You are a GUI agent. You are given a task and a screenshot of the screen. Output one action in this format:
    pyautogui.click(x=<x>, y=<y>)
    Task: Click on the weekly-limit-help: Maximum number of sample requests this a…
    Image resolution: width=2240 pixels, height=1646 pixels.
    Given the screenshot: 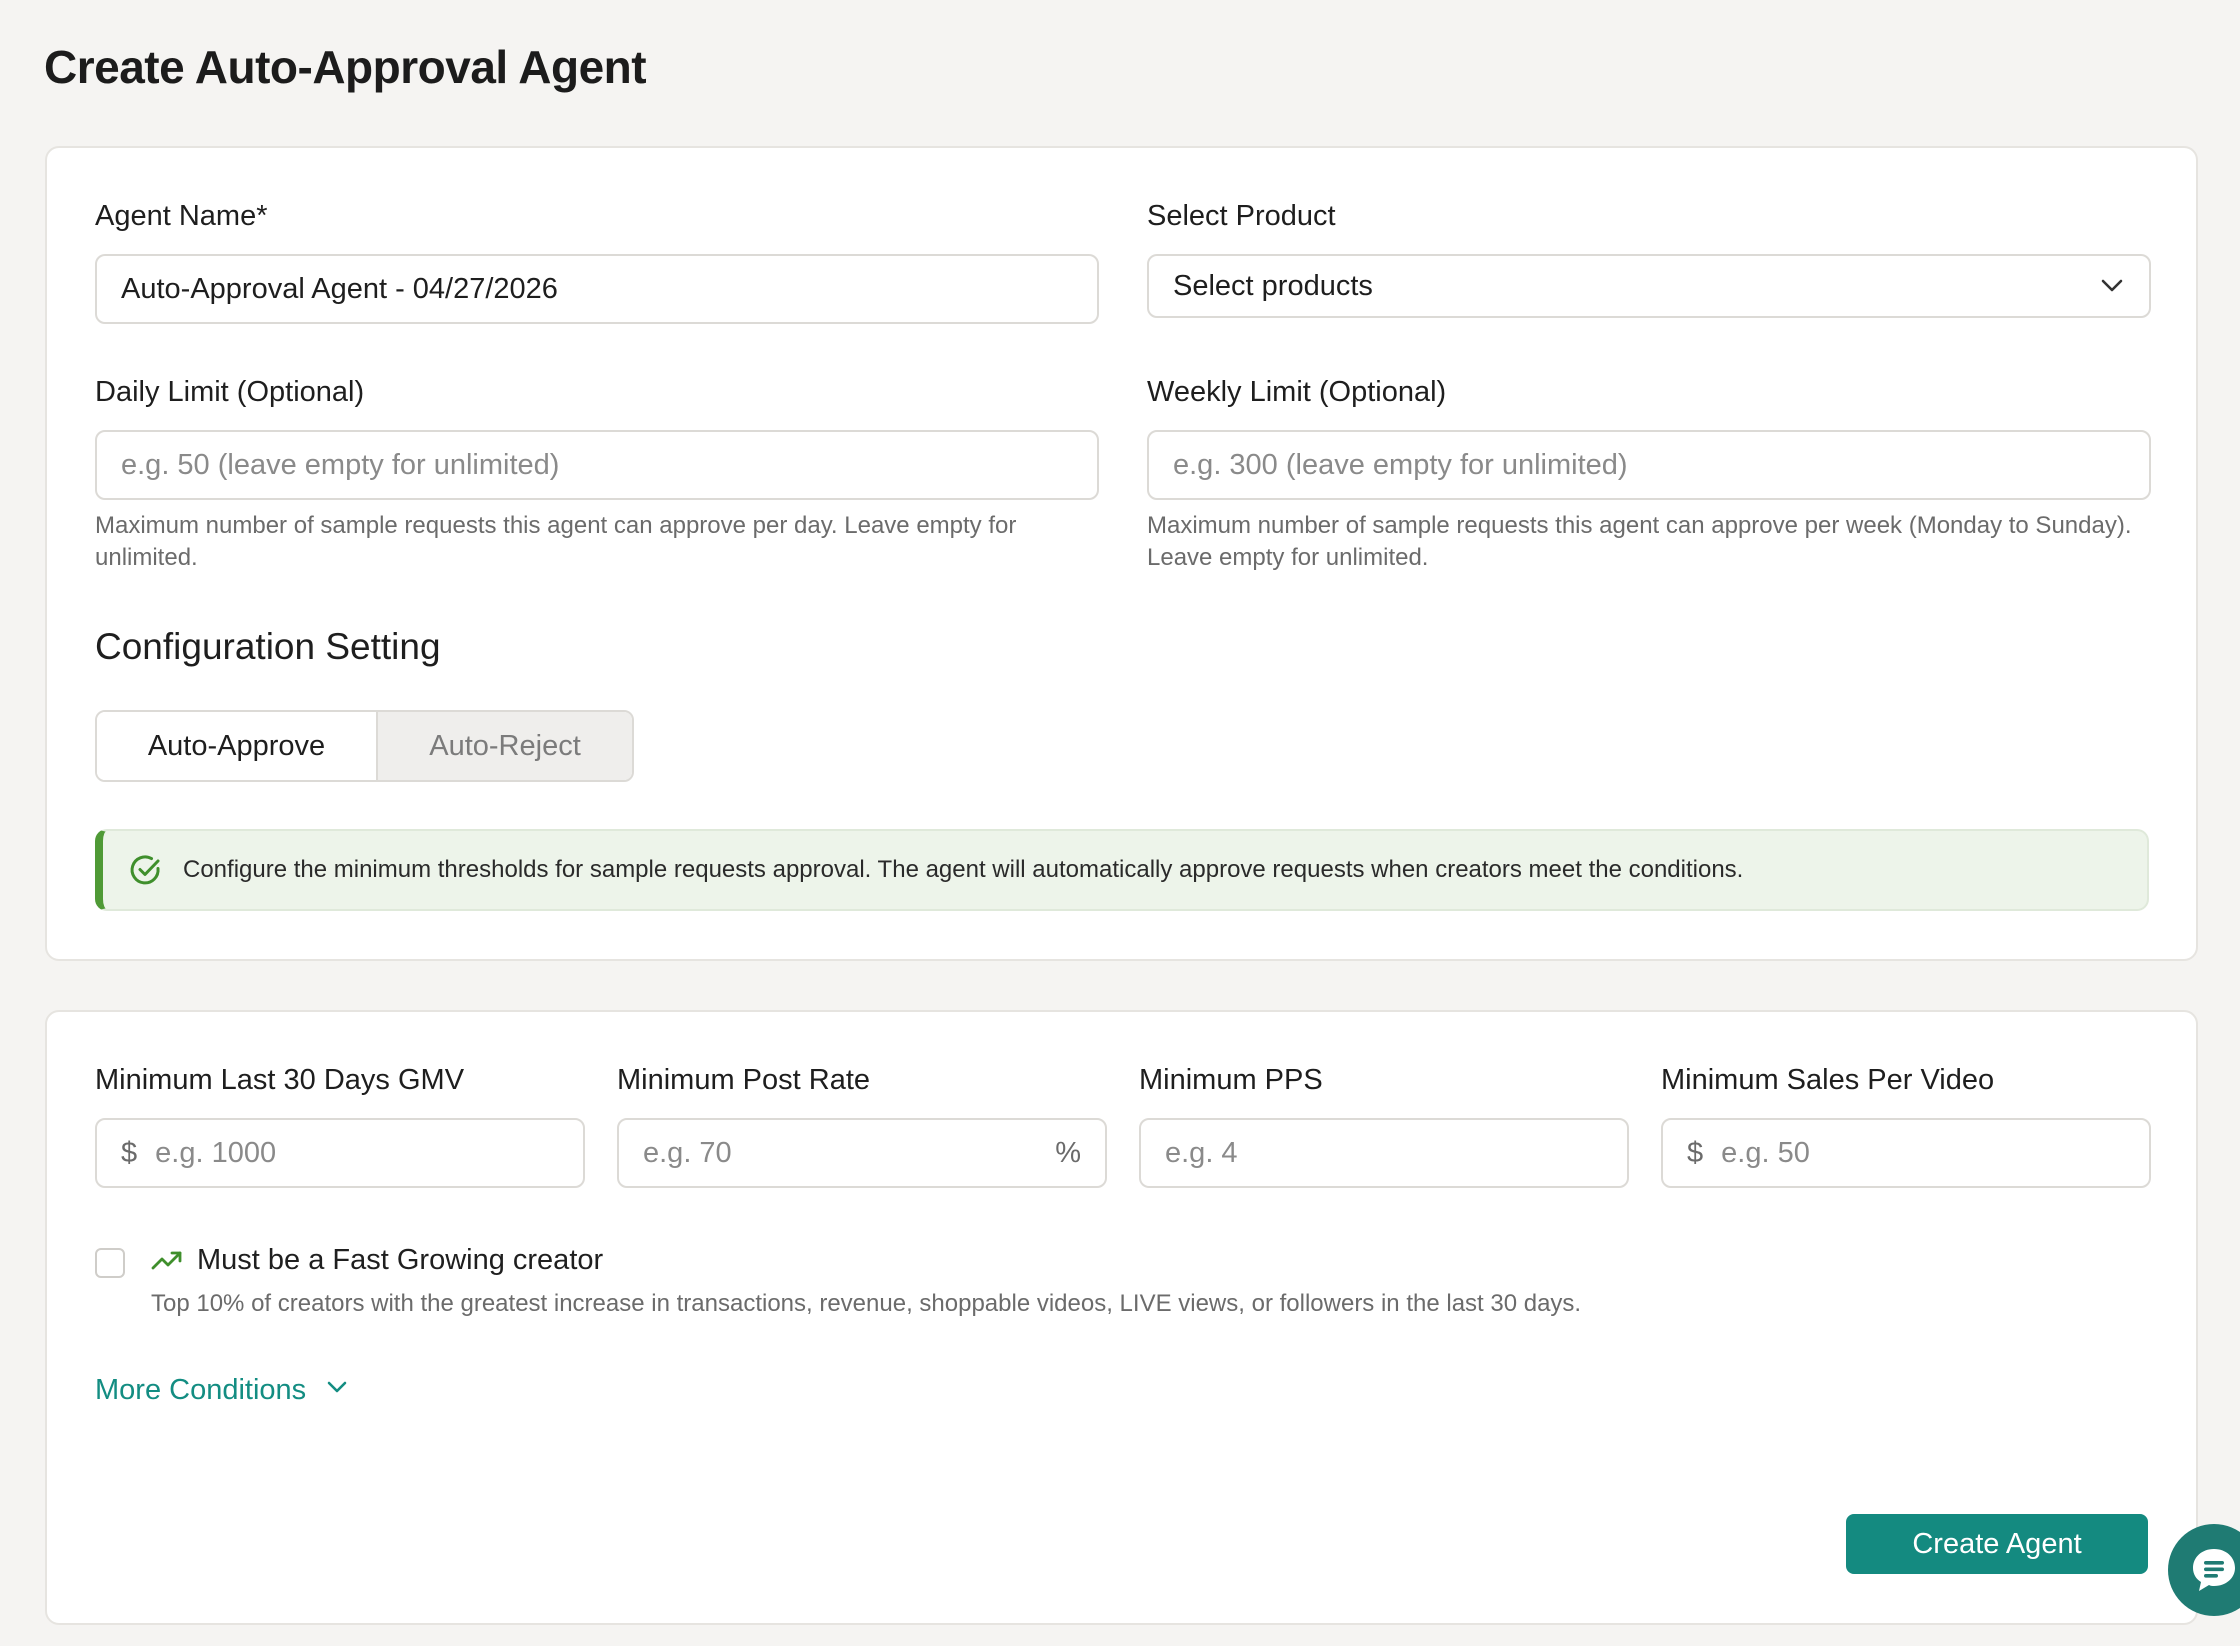 What is the action you would take?
    pyautogui.click(x=1639, y=541)
    